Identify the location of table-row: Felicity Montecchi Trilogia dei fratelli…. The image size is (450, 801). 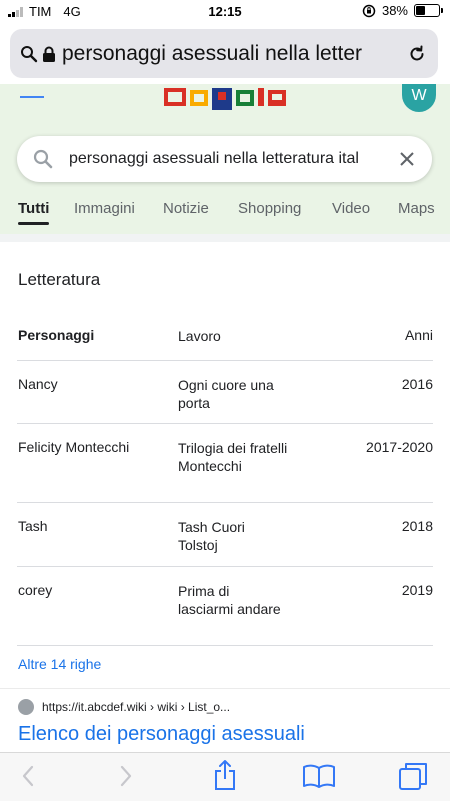
(225, 463).